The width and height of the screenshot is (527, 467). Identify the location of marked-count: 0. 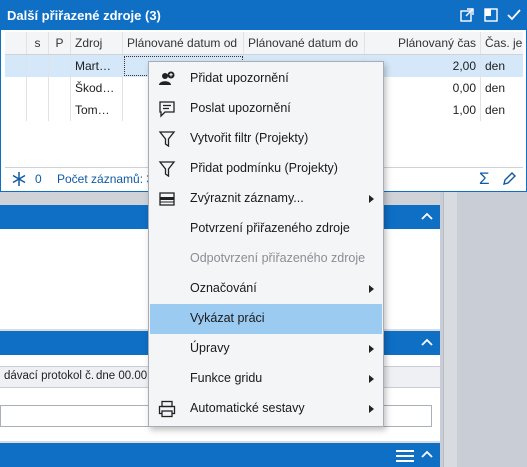
(38, 179).